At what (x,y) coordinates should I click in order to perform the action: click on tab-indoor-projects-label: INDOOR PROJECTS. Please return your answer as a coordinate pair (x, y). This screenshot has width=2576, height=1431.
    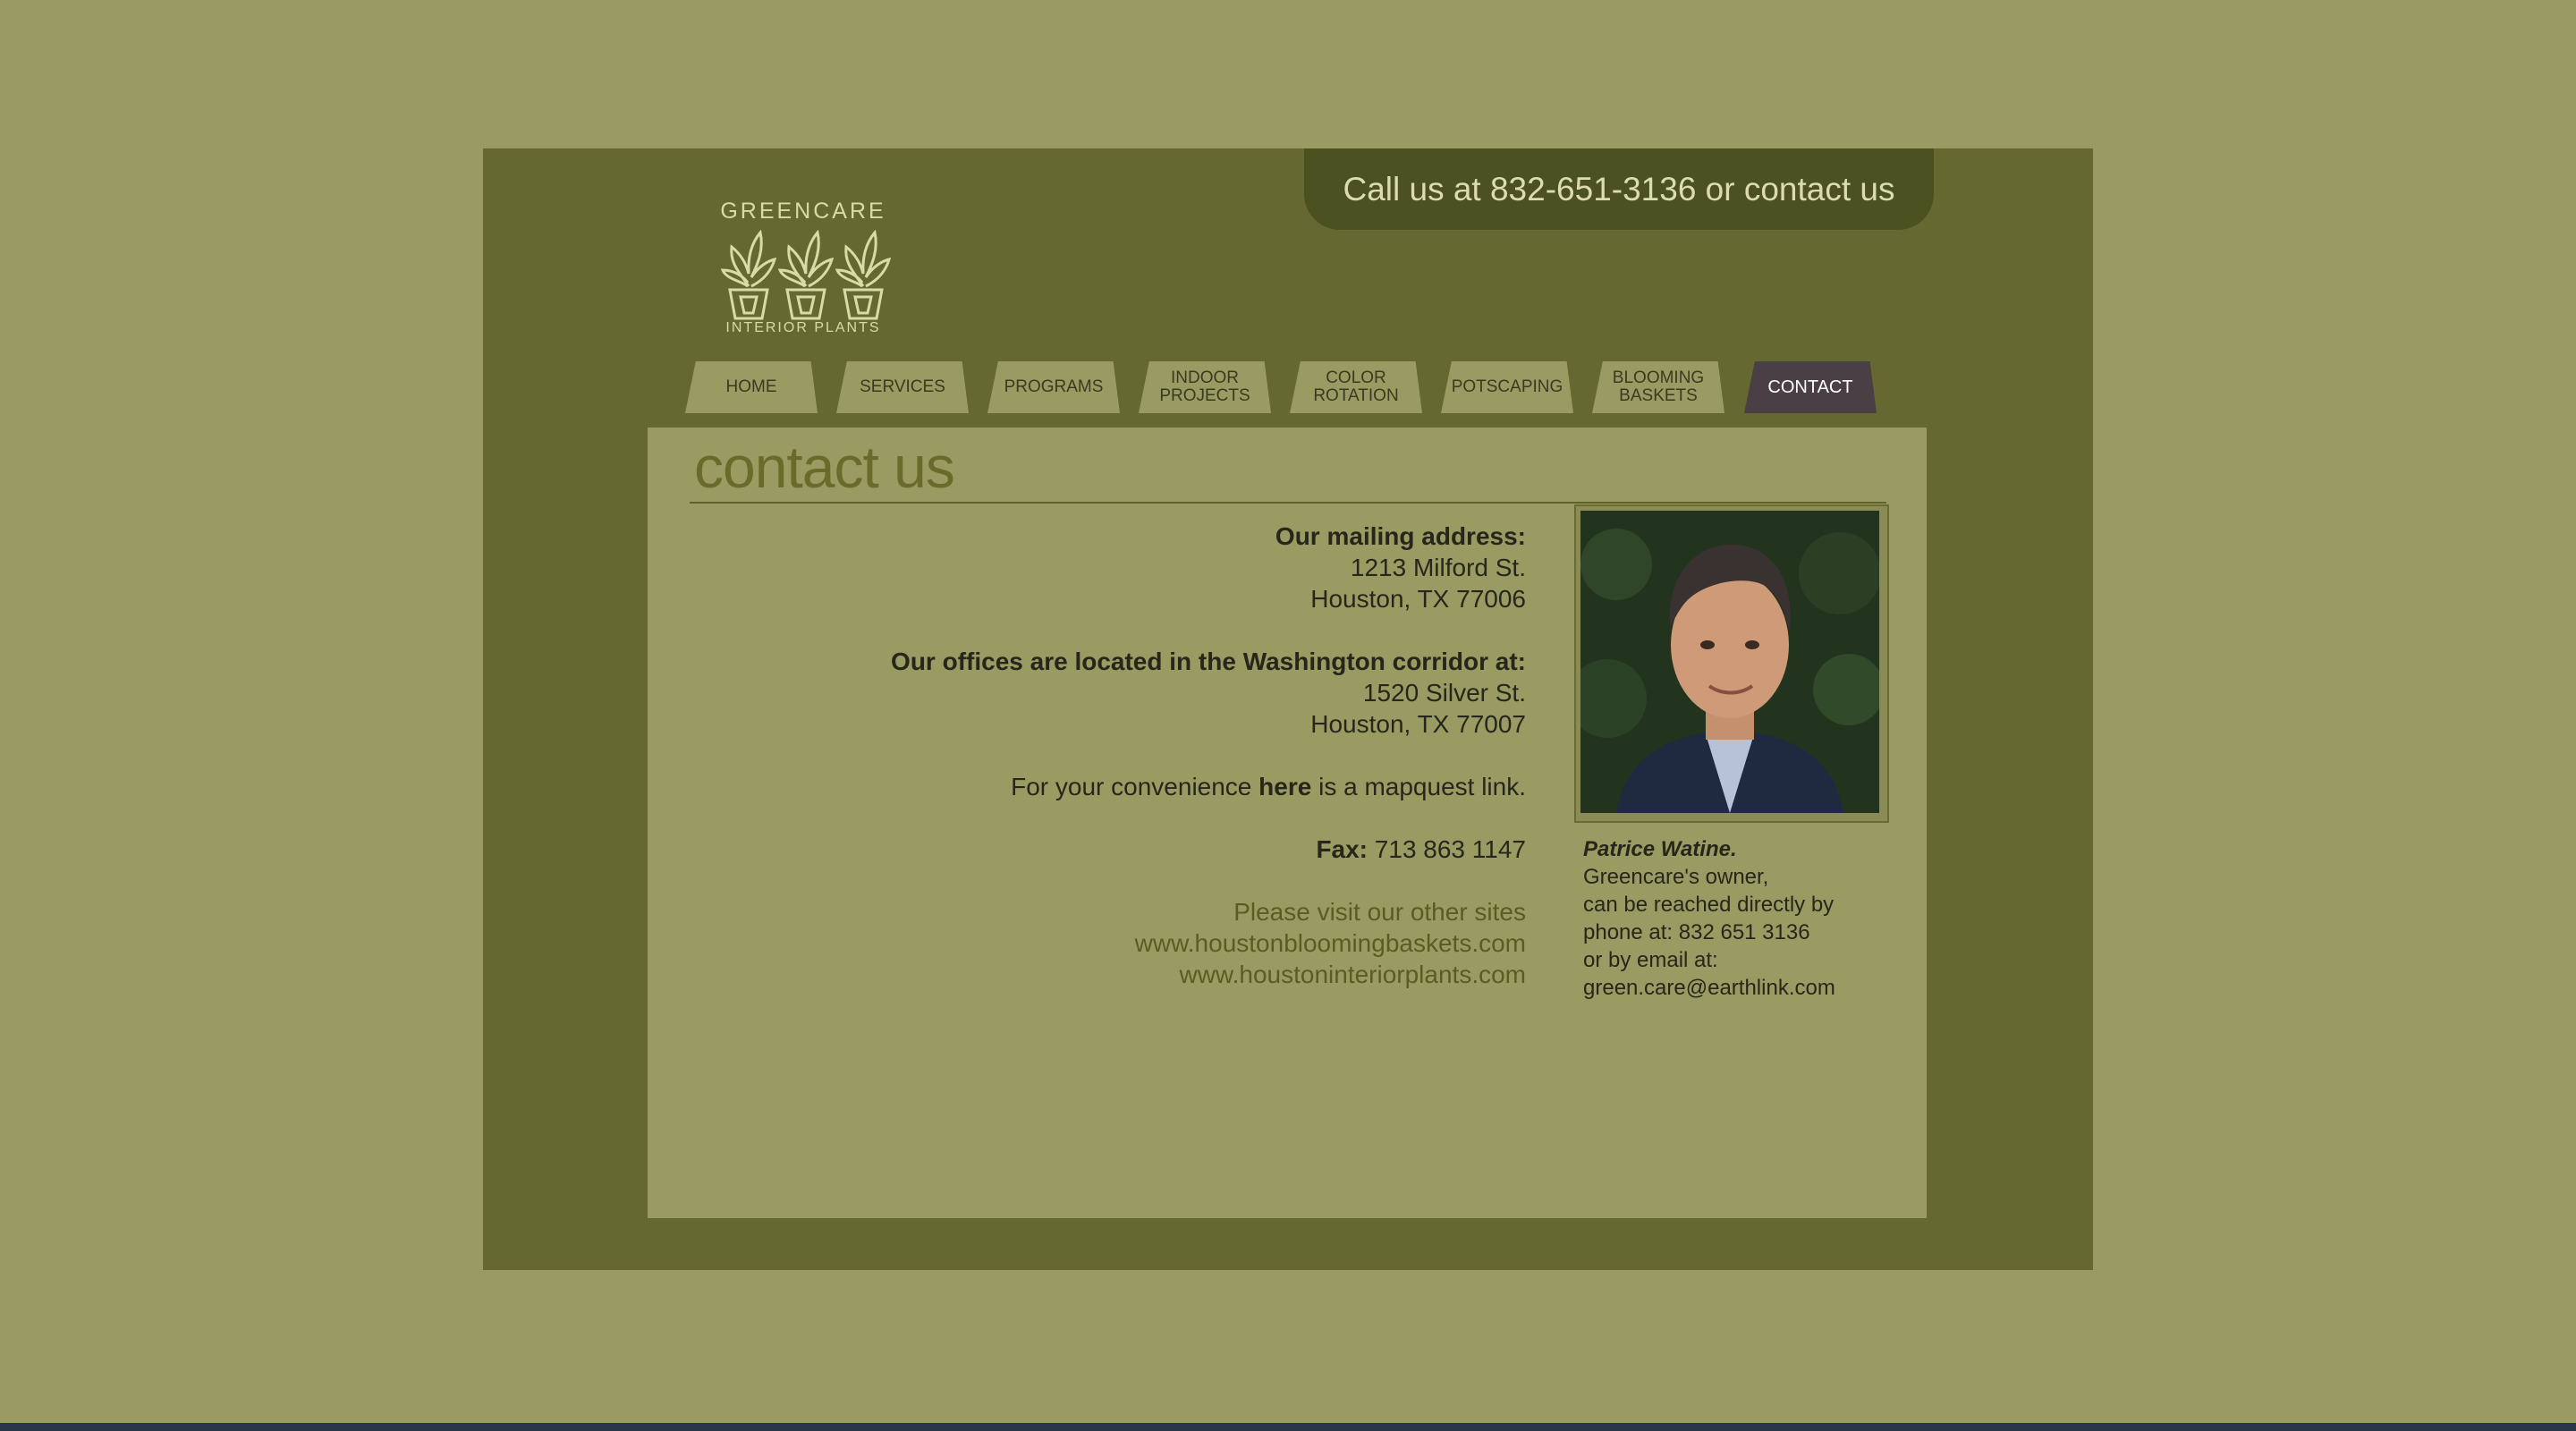
    Looking at the image, I should click on (1204, 386).